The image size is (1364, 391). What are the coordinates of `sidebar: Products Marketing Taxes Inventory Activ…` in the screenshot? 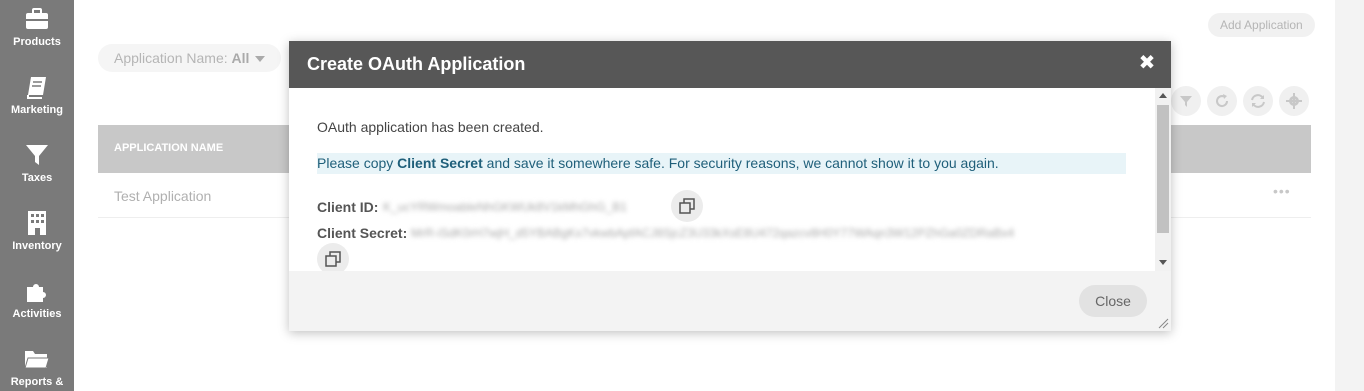 It's located at (37, 195).